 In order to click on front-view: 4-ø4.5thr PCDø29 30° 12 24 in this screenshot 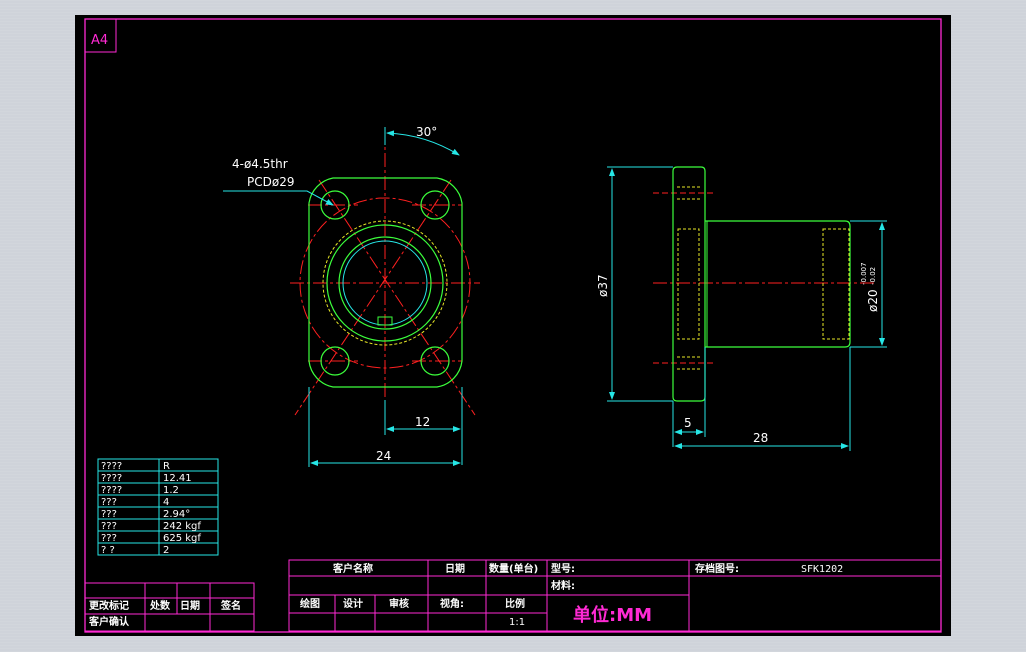, I will do `click(351, 296)`.